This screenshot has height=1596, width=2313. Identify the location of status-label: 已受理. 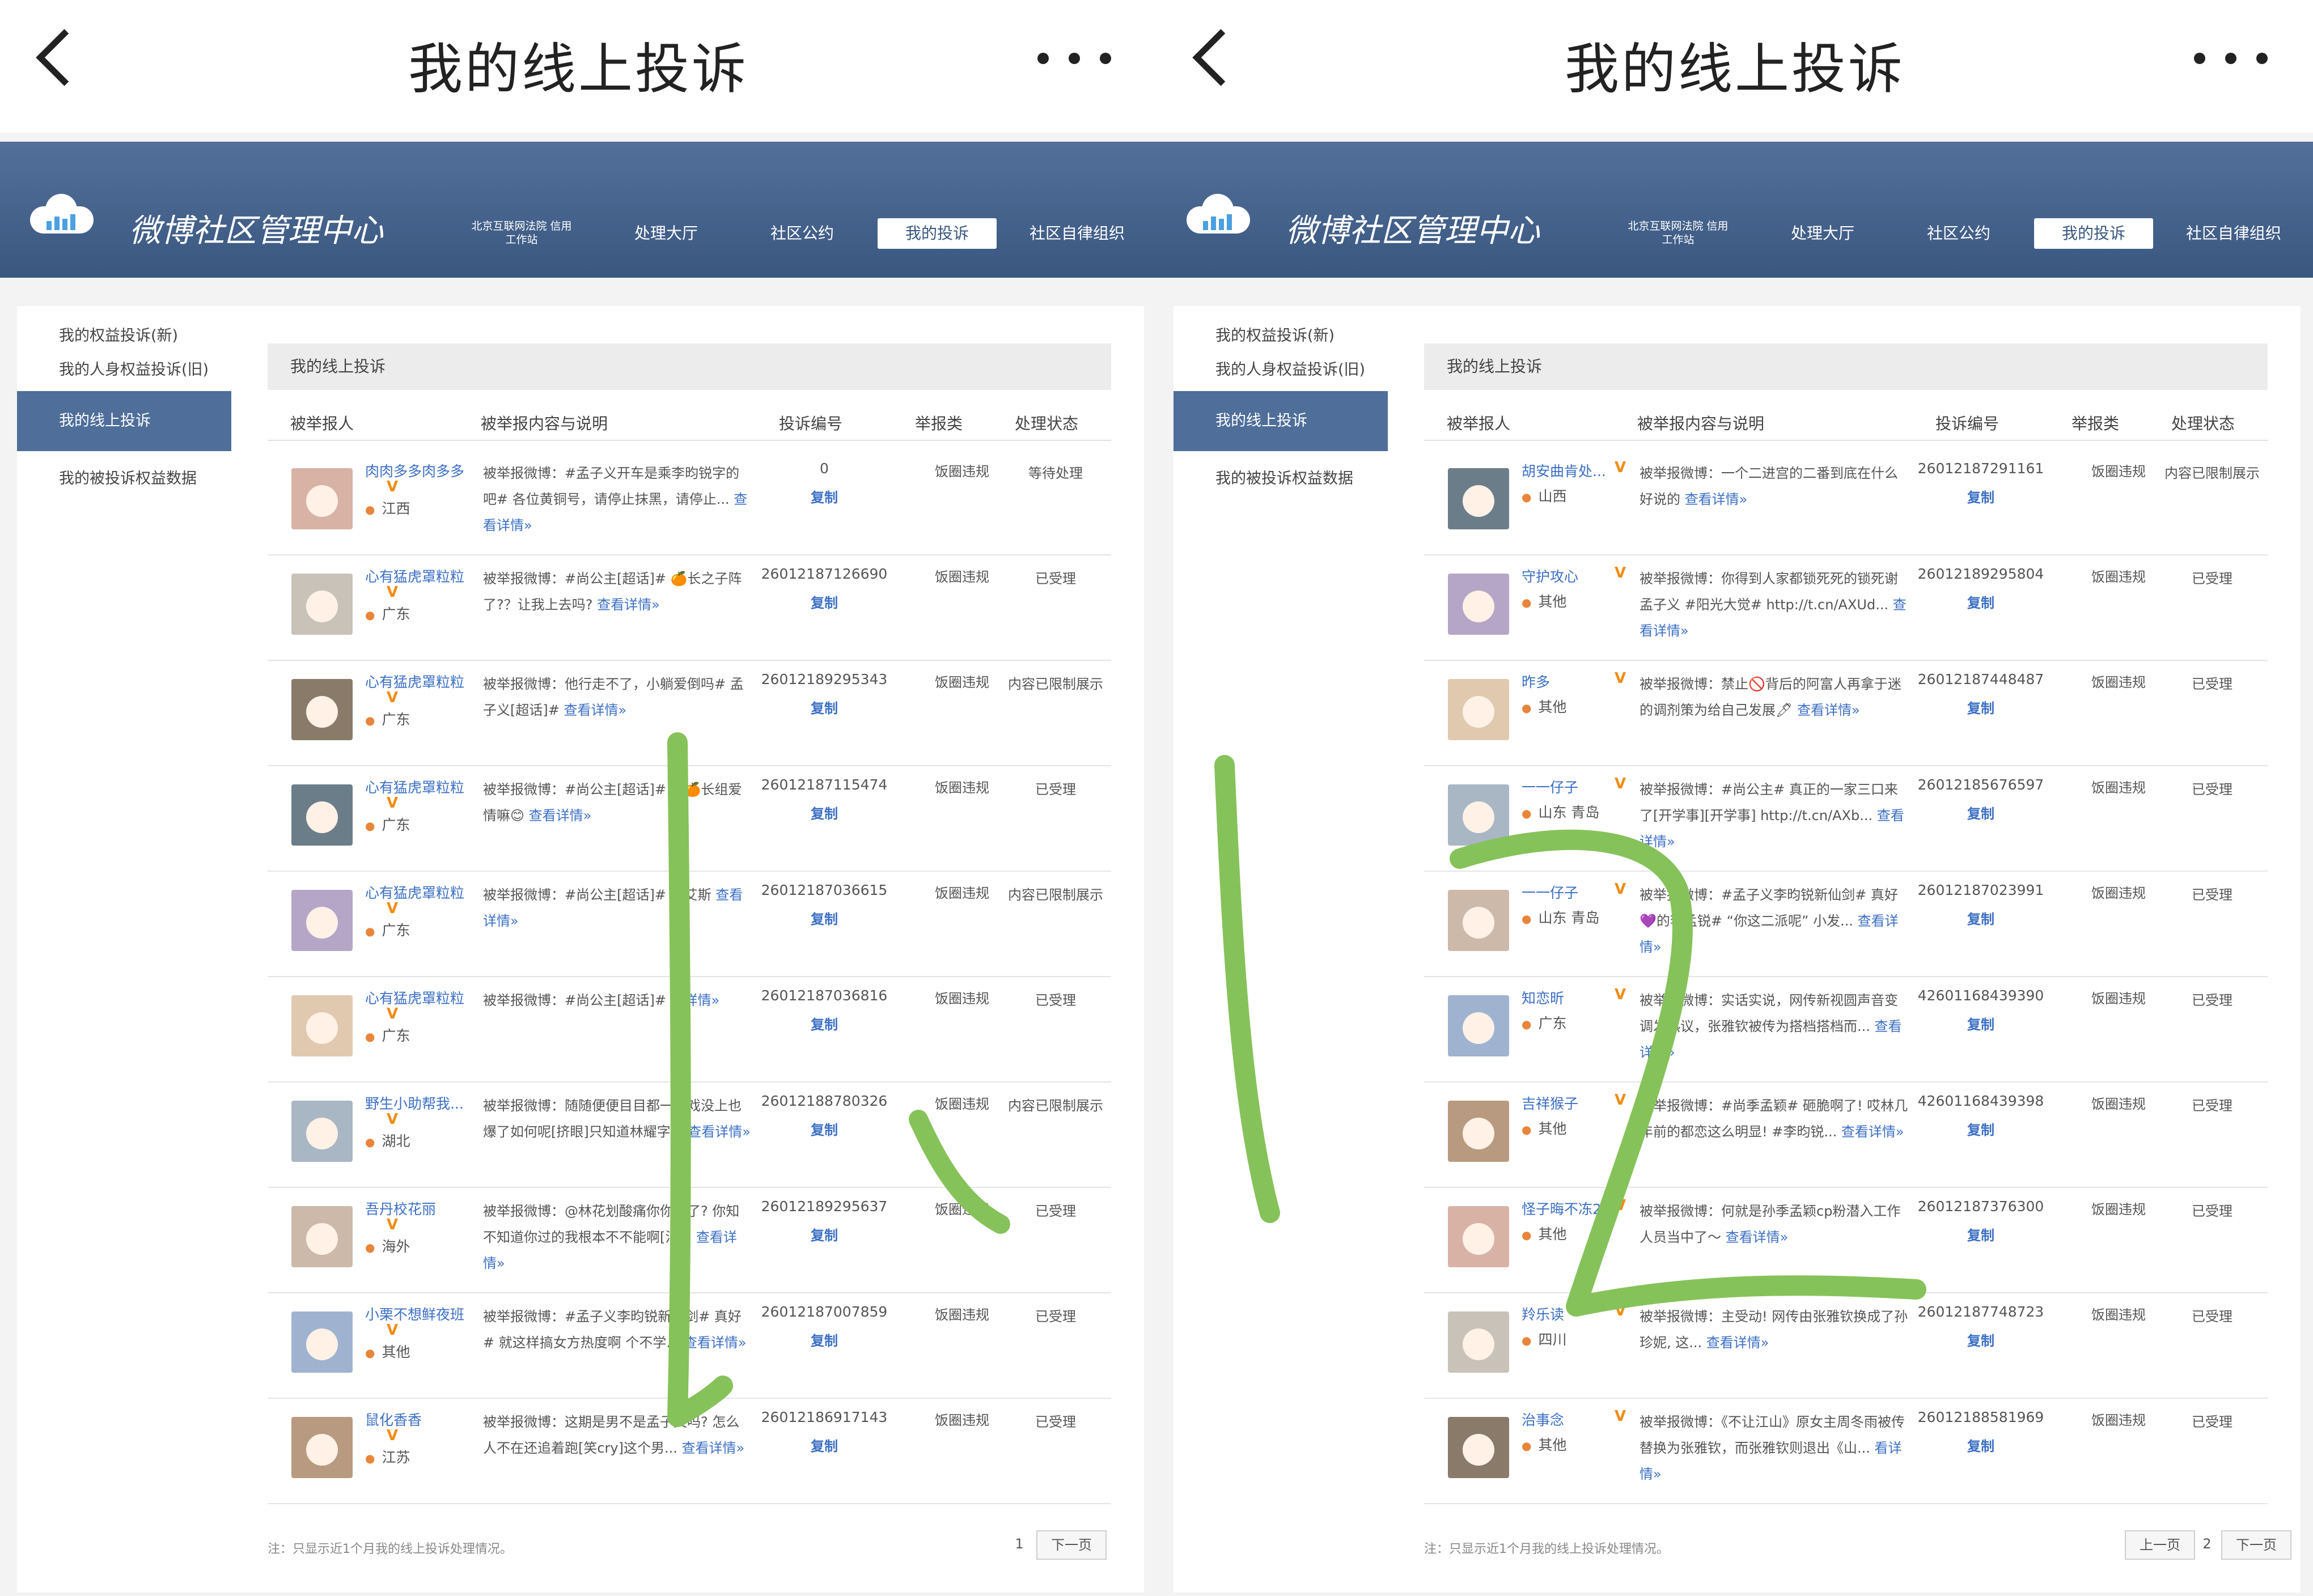
(2212, 1317).